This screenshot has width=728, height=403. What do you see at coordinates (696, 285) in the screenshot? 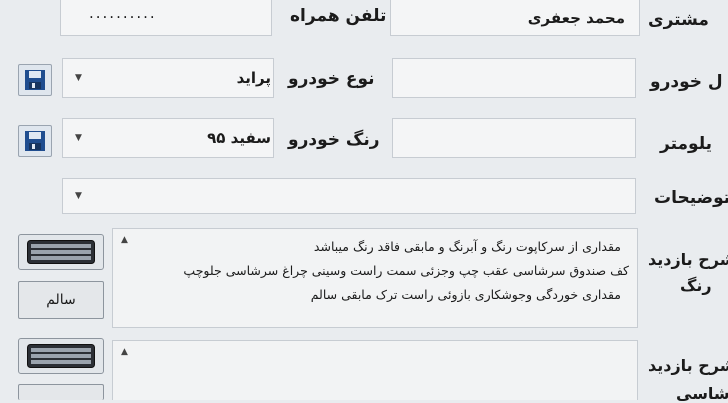
I see `paint-inspection-label-2: رنگ` at bounding box center [696, 285].